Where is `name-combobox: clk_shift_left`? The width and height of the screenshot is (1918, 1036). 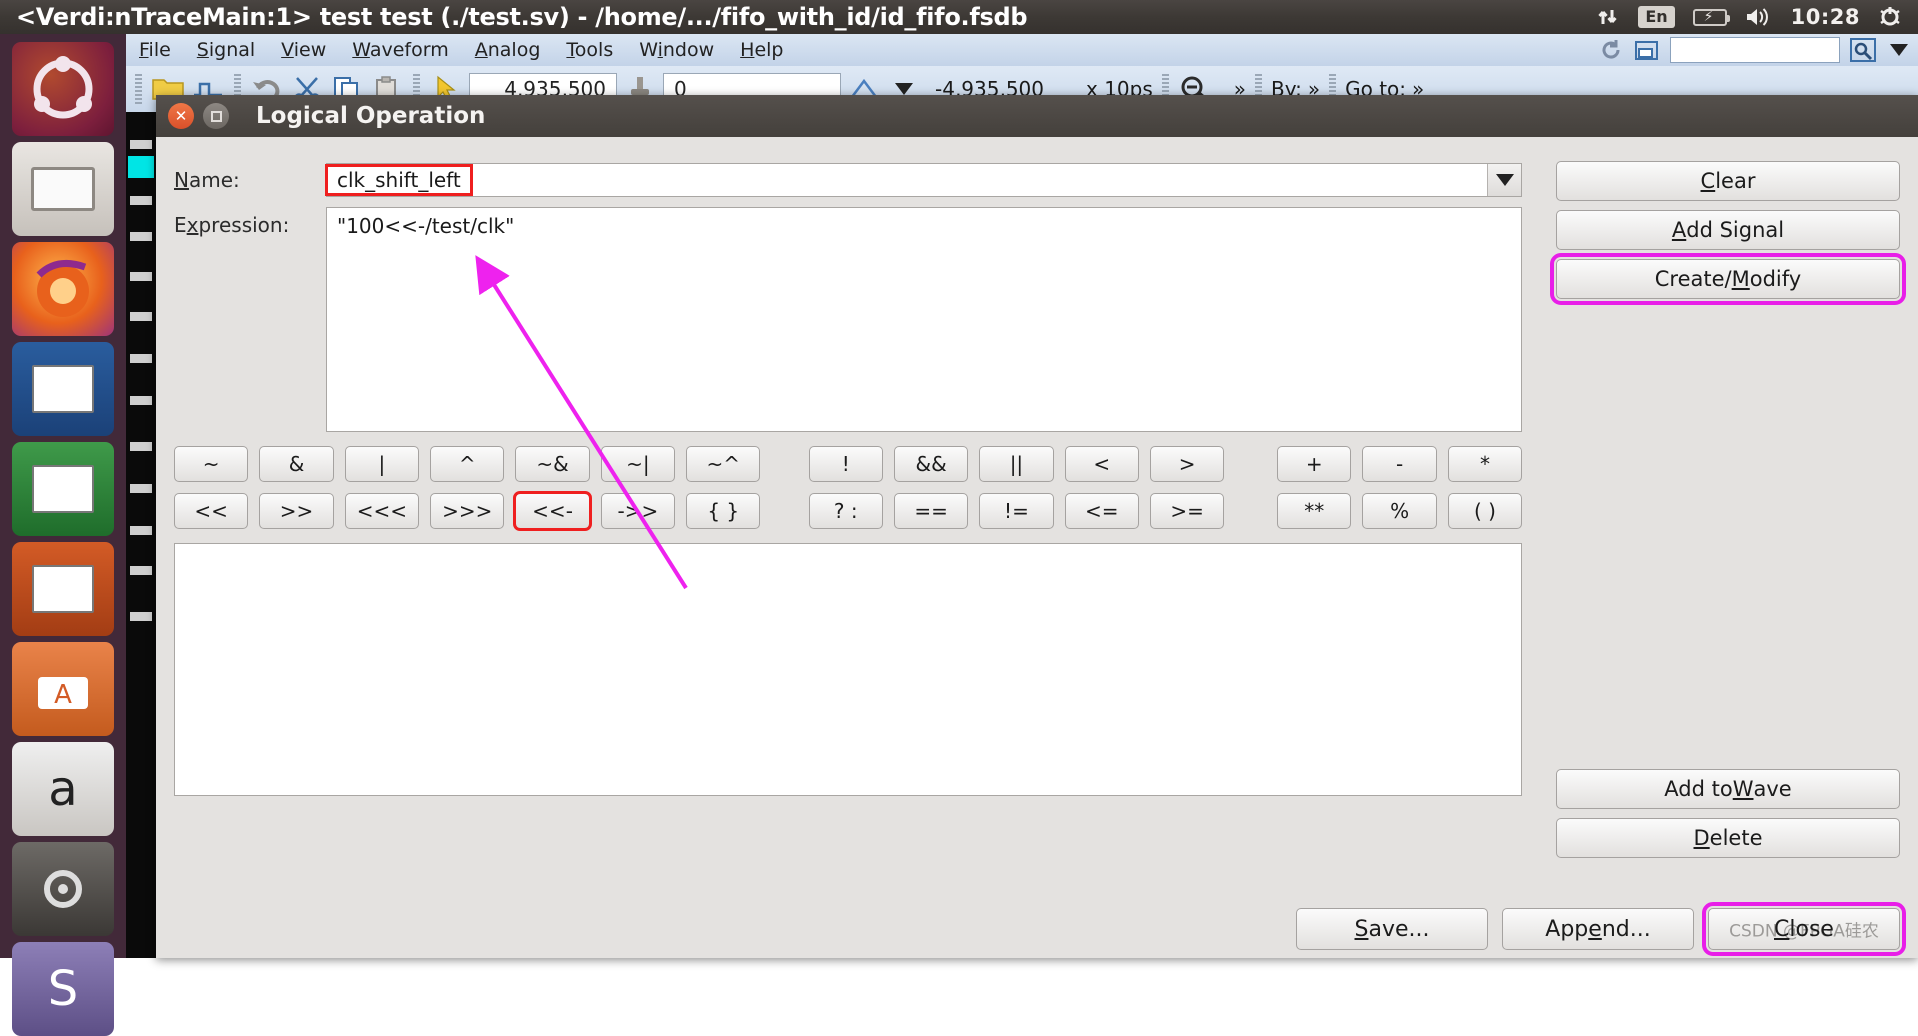
name-combobox: clk_shift_left is located at coordinates (923, 180).